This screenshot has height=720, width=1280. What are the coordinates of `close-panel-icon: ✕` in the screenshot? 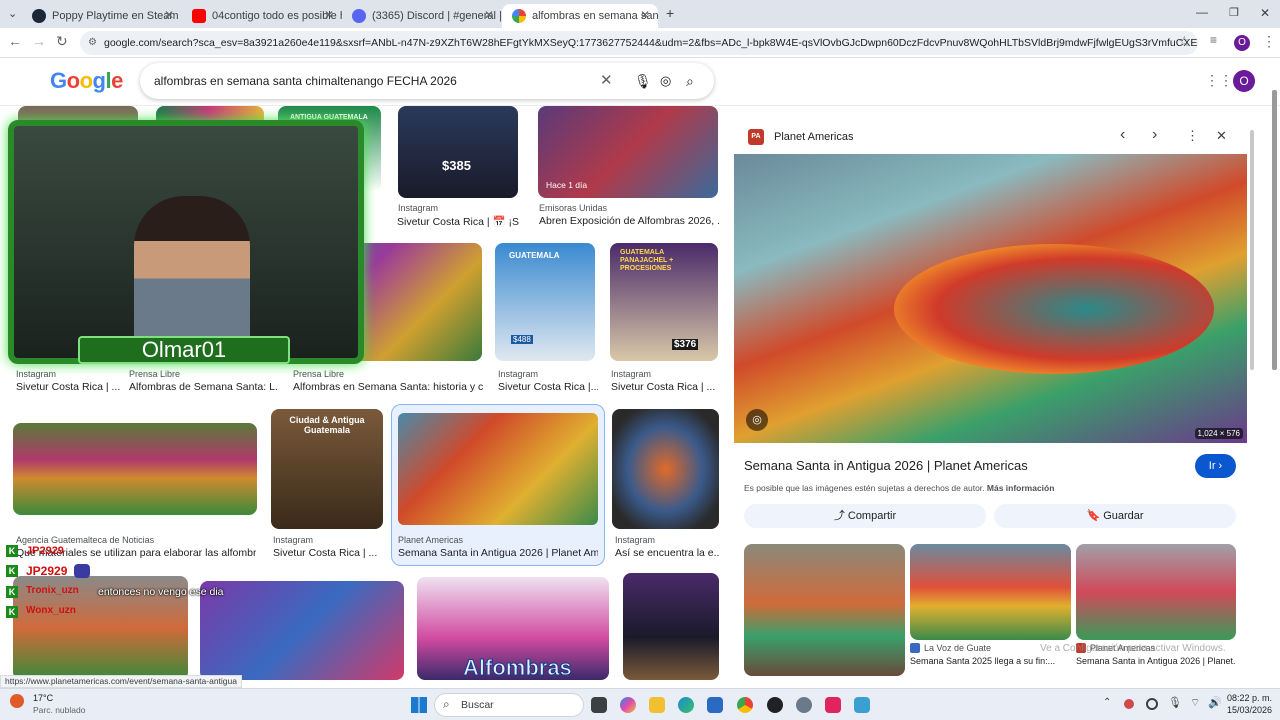 It's located at (1221, 136).